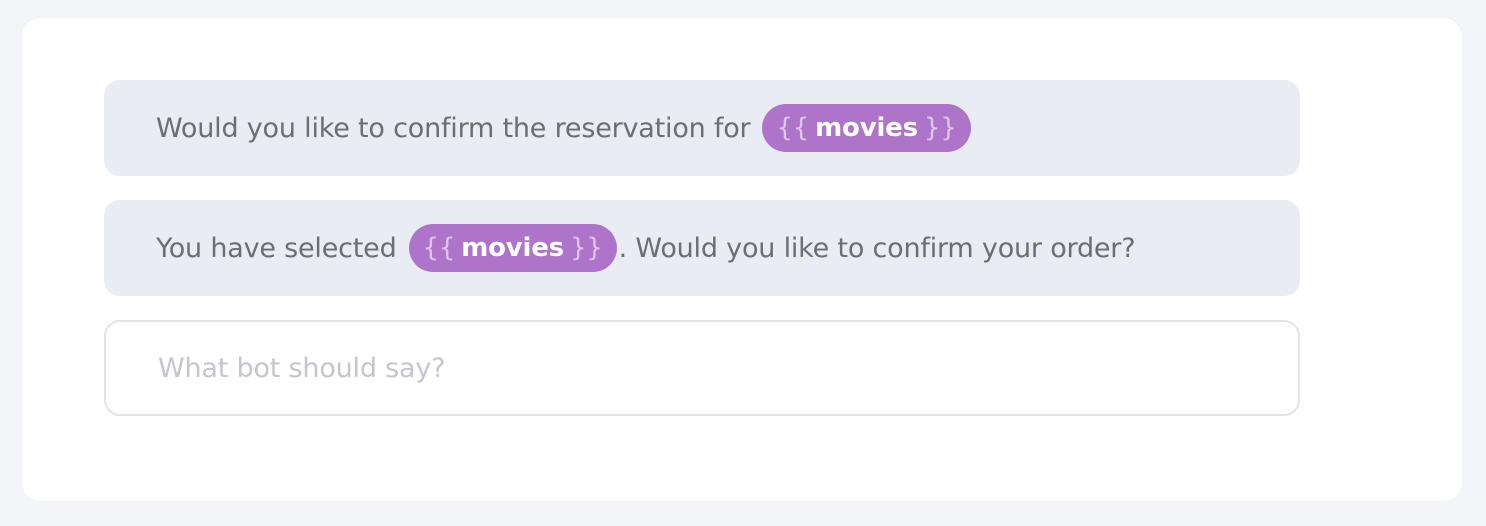  Describe the element at coordinates (276, 248) in the screenshot. I see `response-text-before: You have selected` at that location.